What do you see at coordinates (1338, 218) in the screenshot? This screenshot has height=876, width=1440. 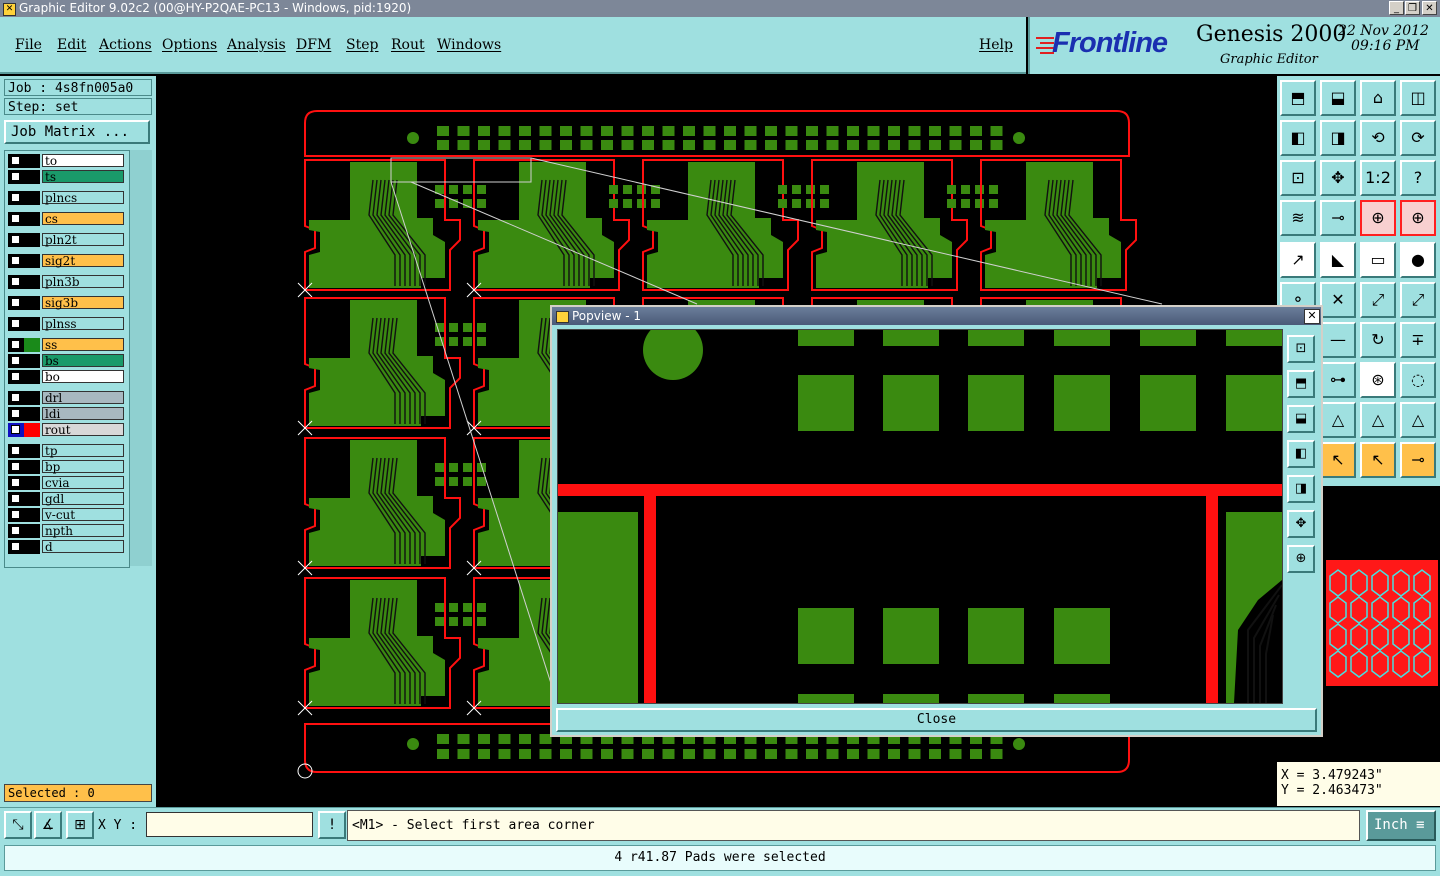 I see `probe-icon: ⊸` at bounding box center [1338, 218].